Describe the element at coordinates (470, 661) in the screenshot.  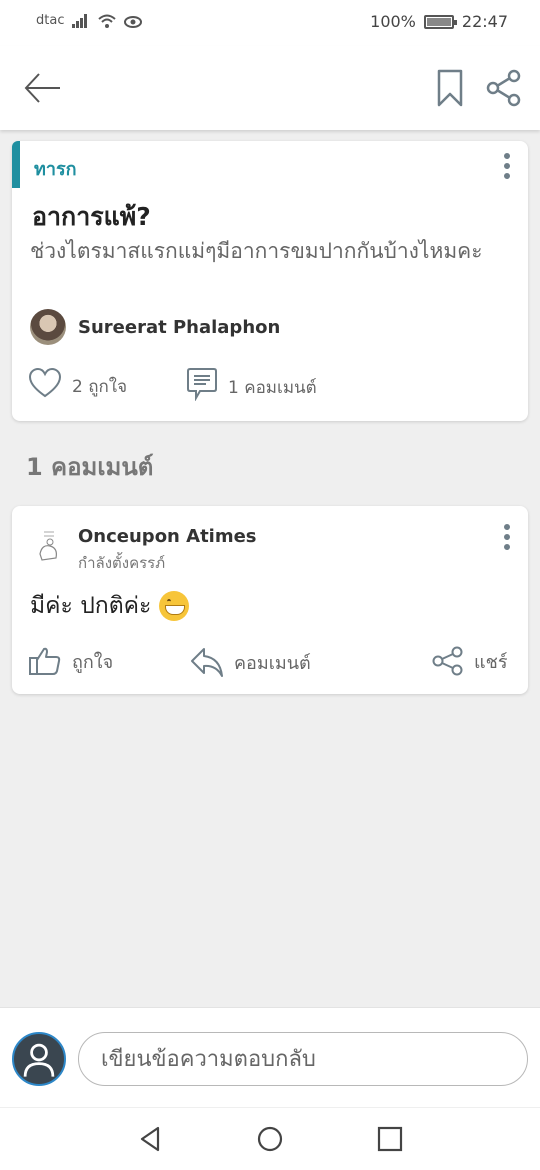
I see `share-comment-button: แชร์` at that location.